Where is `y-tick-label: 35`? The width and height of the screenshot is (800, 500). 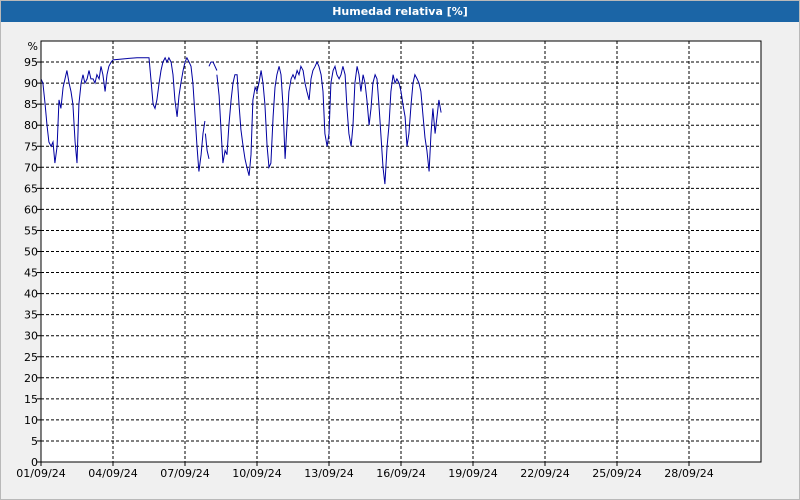
y-tick-label: 35 is located at coordinates (31, 315).